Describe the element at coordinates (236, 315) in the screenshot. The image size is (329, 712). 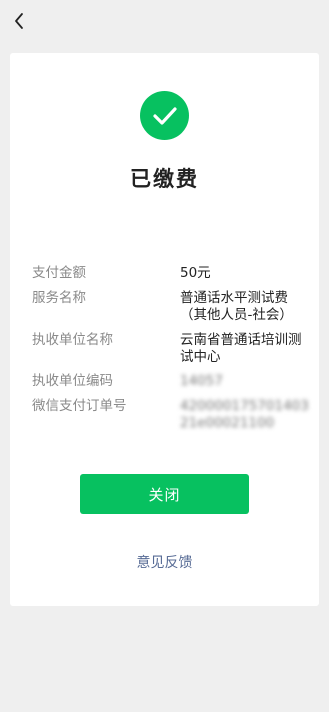
I see `detail-value-line: （其他人员-社会）` at that location.